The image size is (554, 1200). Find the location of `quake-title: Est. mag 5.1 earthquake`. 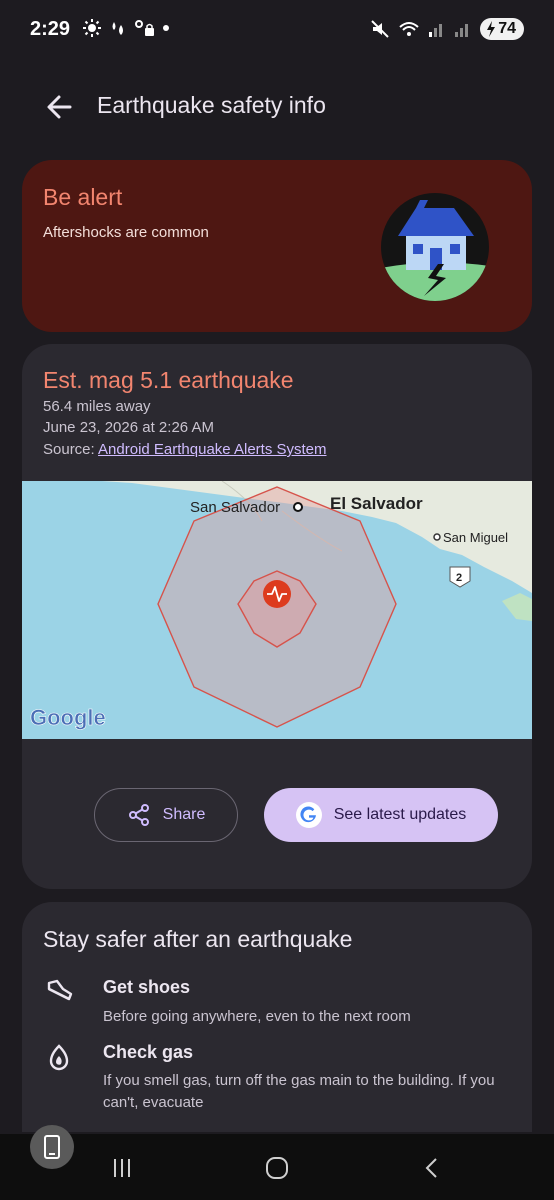

quake-title: Est. mag 5.1 earthquake is located at coordinates (168, 380).